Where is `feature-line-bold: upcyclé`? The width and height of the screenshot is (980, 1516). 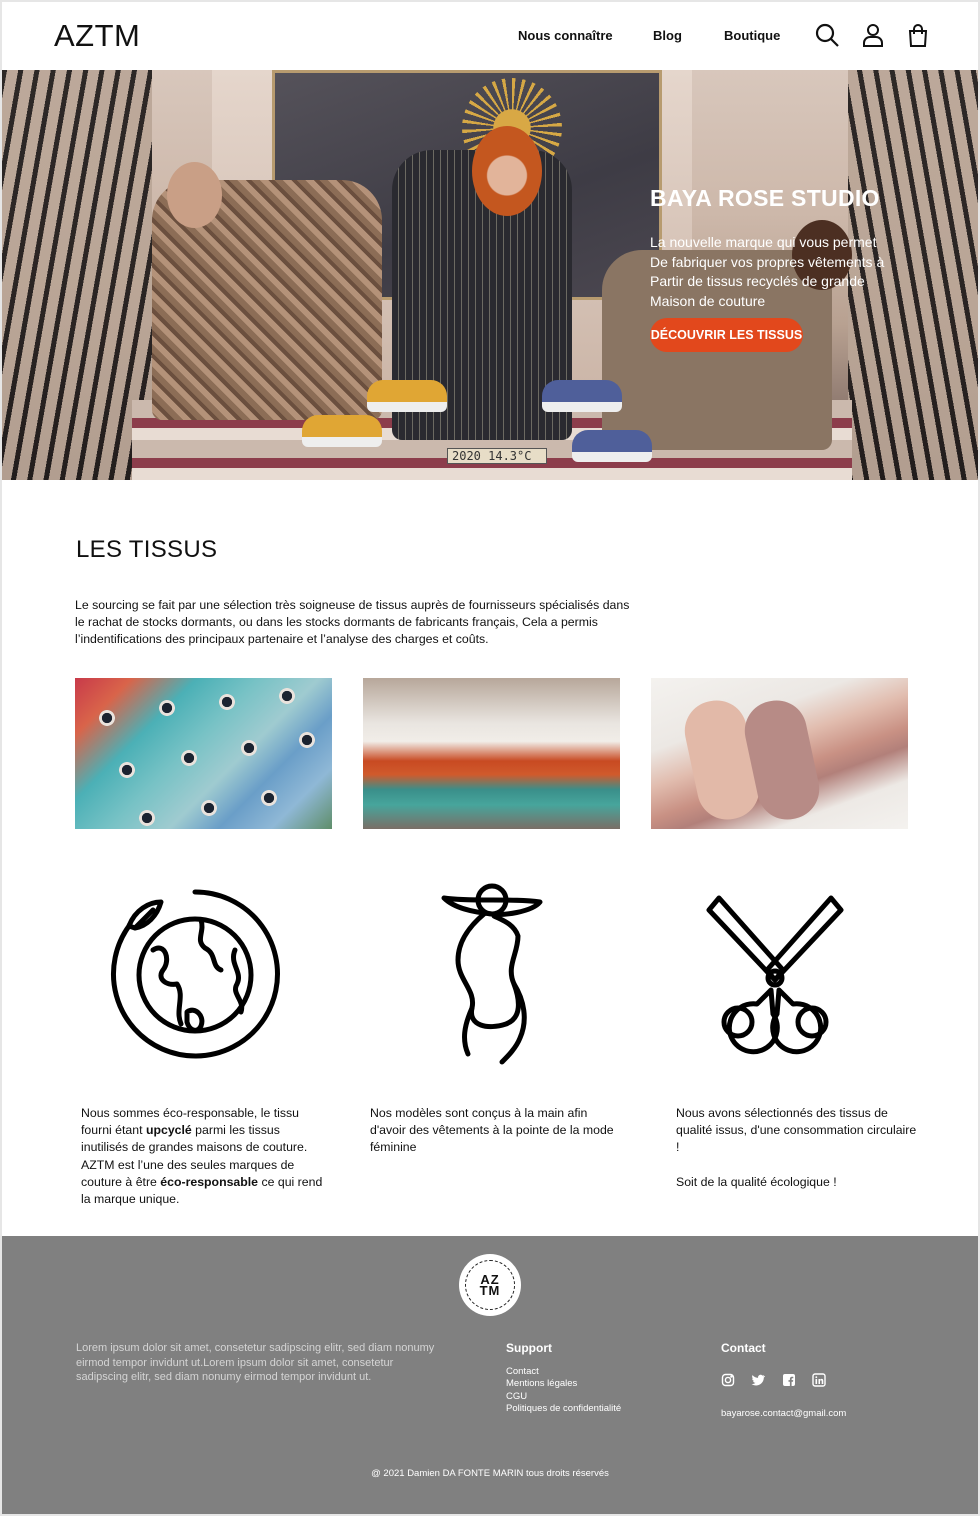
feature-line-bold: upcyclé is located at coordinates (168, 1130).